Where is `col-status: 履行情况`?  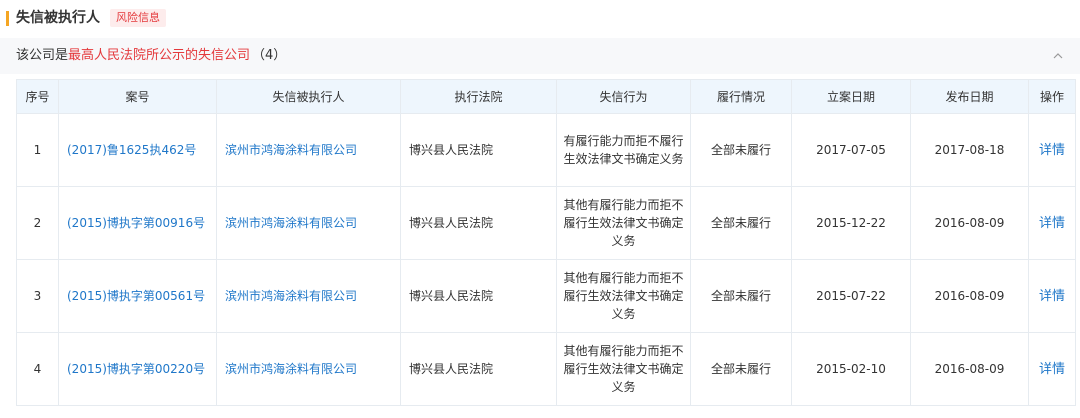
col-status: 履行情况 is located at coordinates (741, 96).